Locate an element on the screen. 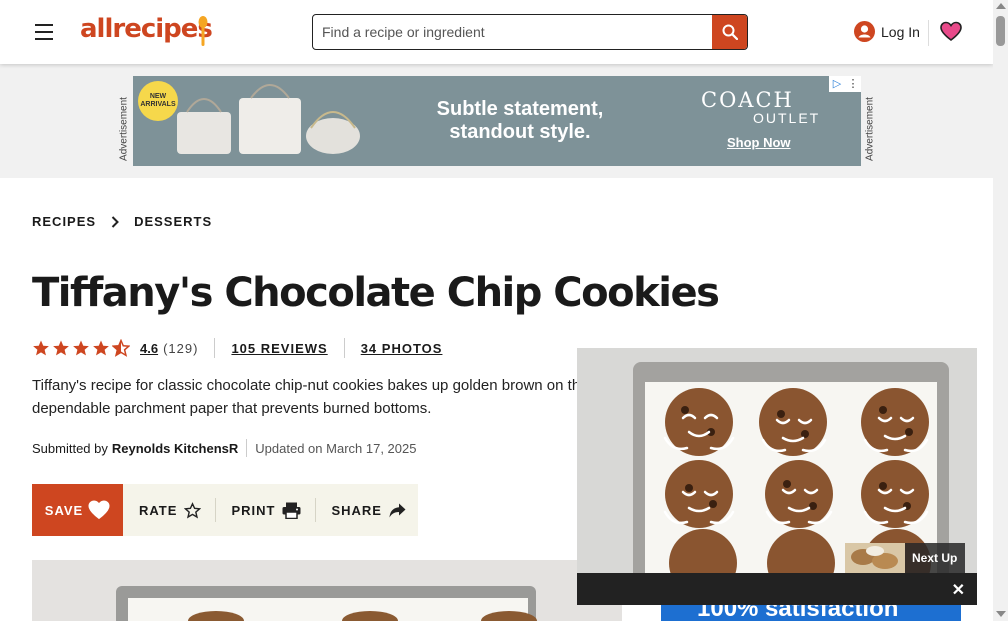  site-header: allrecipes Log In is located at coordinates (496, 32).